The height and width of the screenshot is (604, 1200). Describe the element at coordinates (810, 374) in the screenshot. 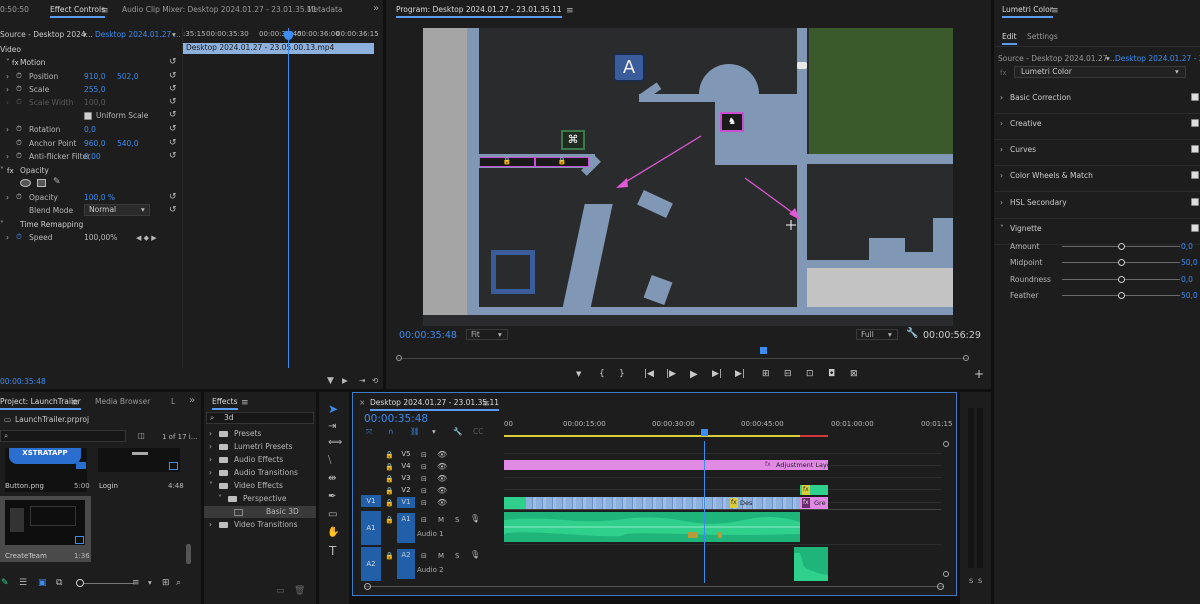

I see `compare-icon: ⊡` at that location.